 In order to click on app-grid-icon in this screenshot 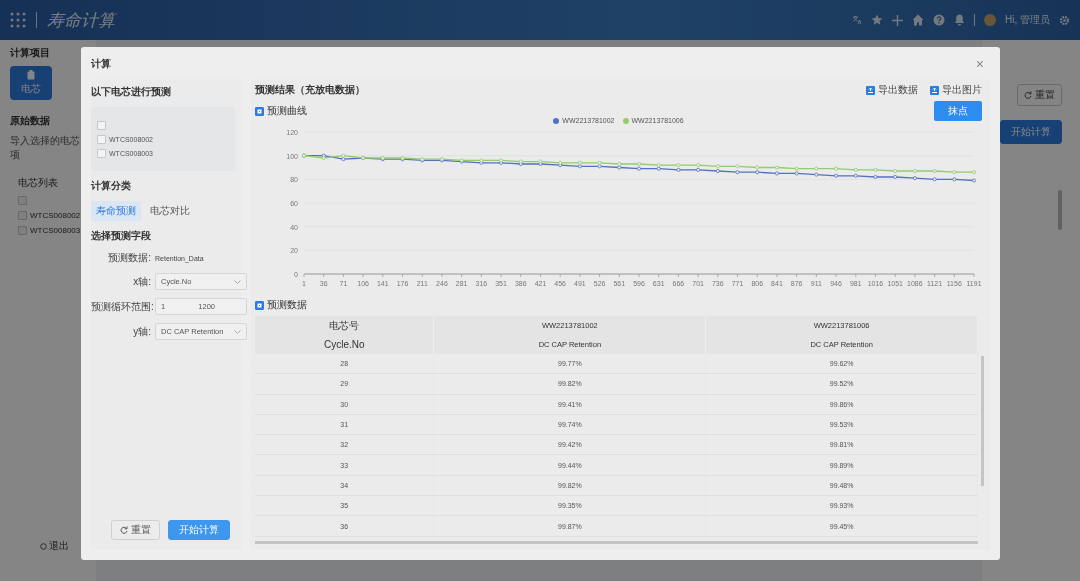, I will do `click(18, 20)`.